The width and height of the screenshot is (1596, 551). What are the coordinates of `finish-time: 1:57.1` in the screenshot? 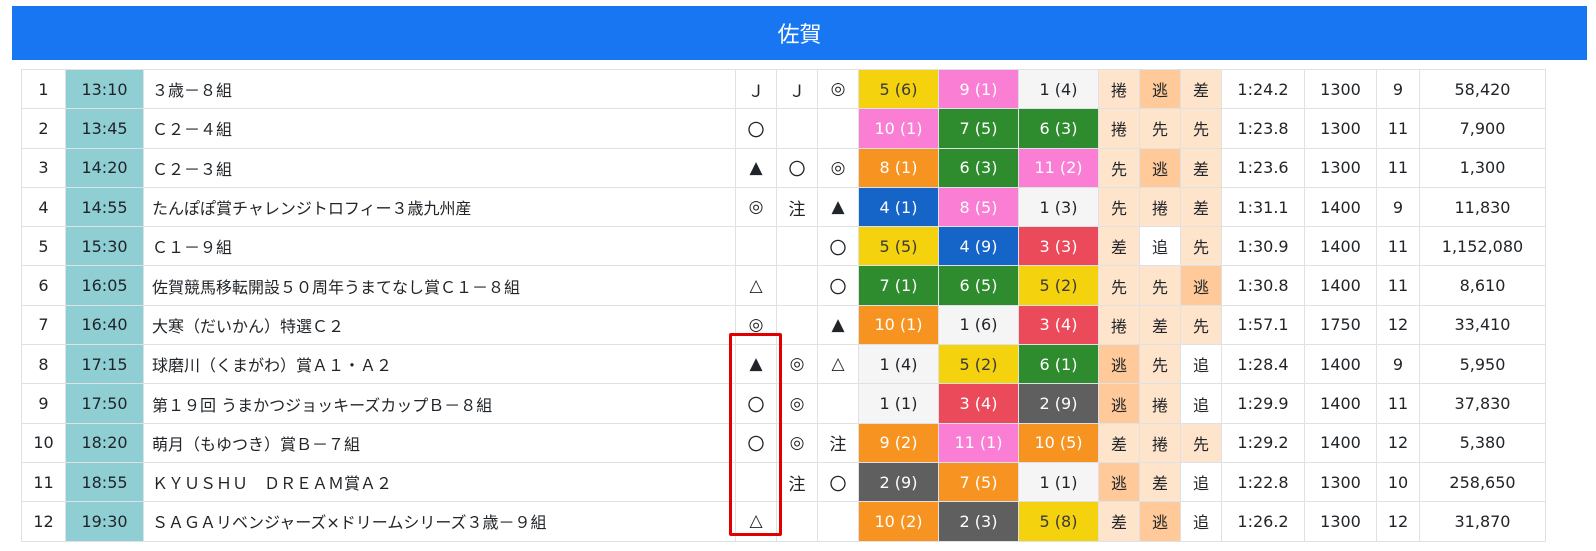 It's located at (1263, 325).